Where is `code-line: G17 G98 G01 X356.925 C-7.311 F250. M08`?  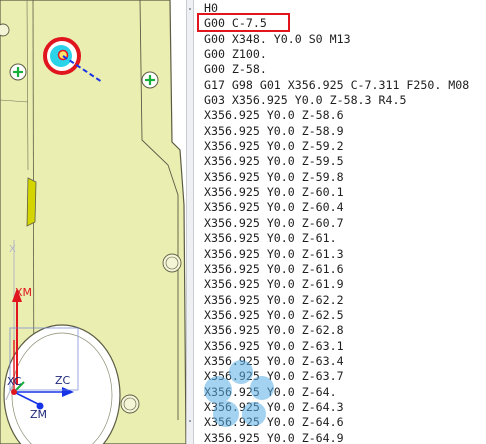
code-line: G17 G98 G01 X356.925 C-7.311 F250. M08 is located at coordinates (336, 85).